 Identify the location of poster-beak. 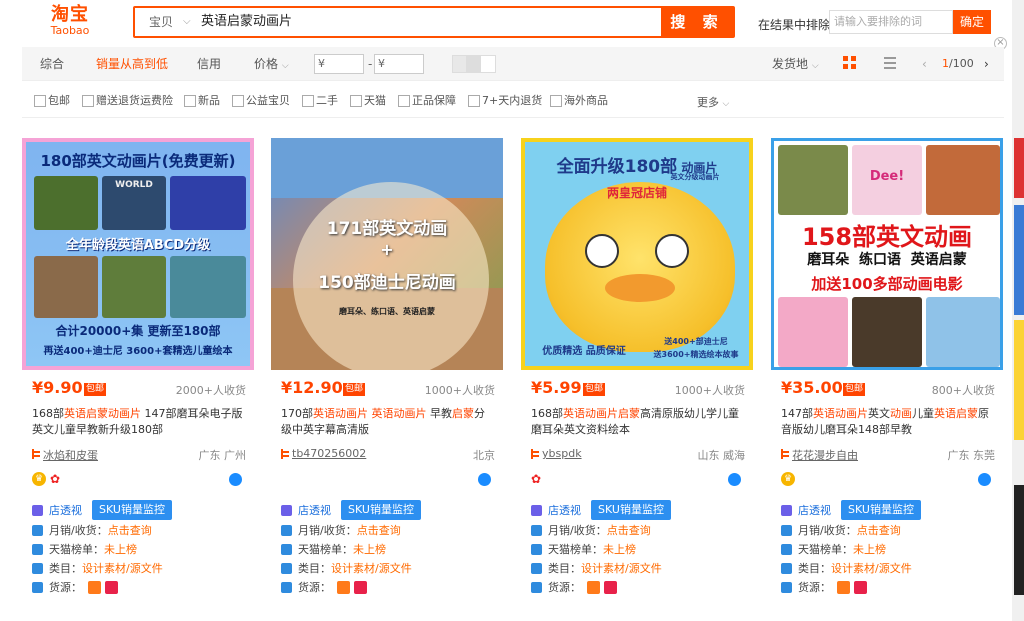
(640, 288).